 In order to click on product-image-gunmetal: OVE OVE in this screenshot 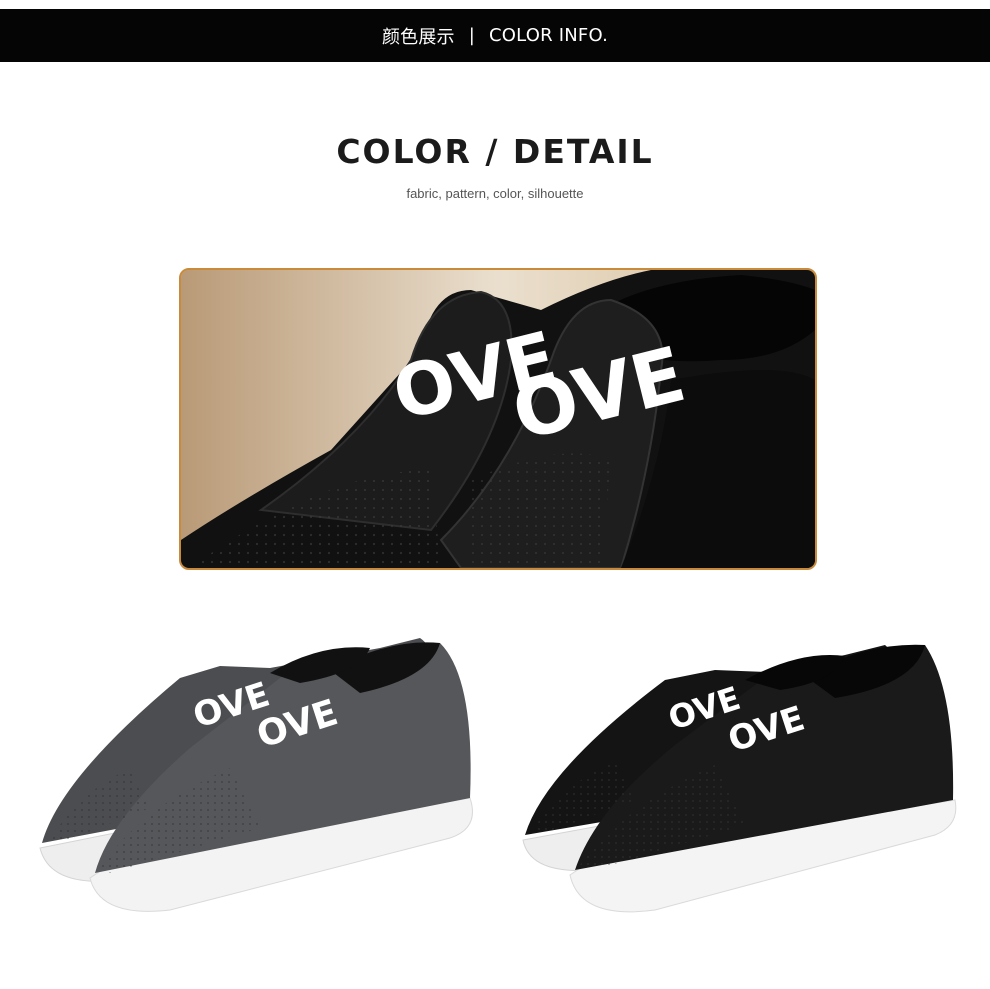, I will do `click(255, 768)`.